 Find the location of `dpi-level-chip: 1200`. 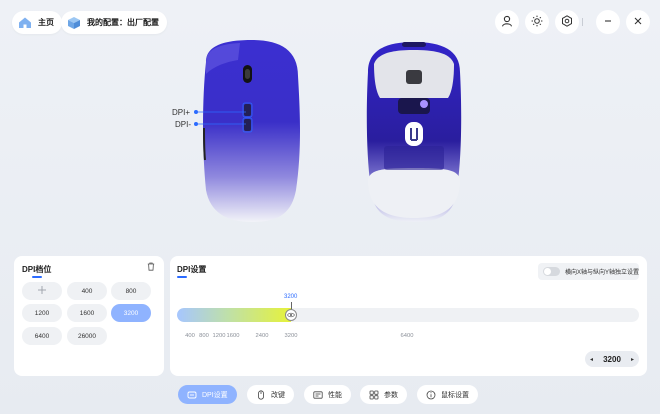

dpi-level-chip: 1200 is located at coordinates (42, 313).